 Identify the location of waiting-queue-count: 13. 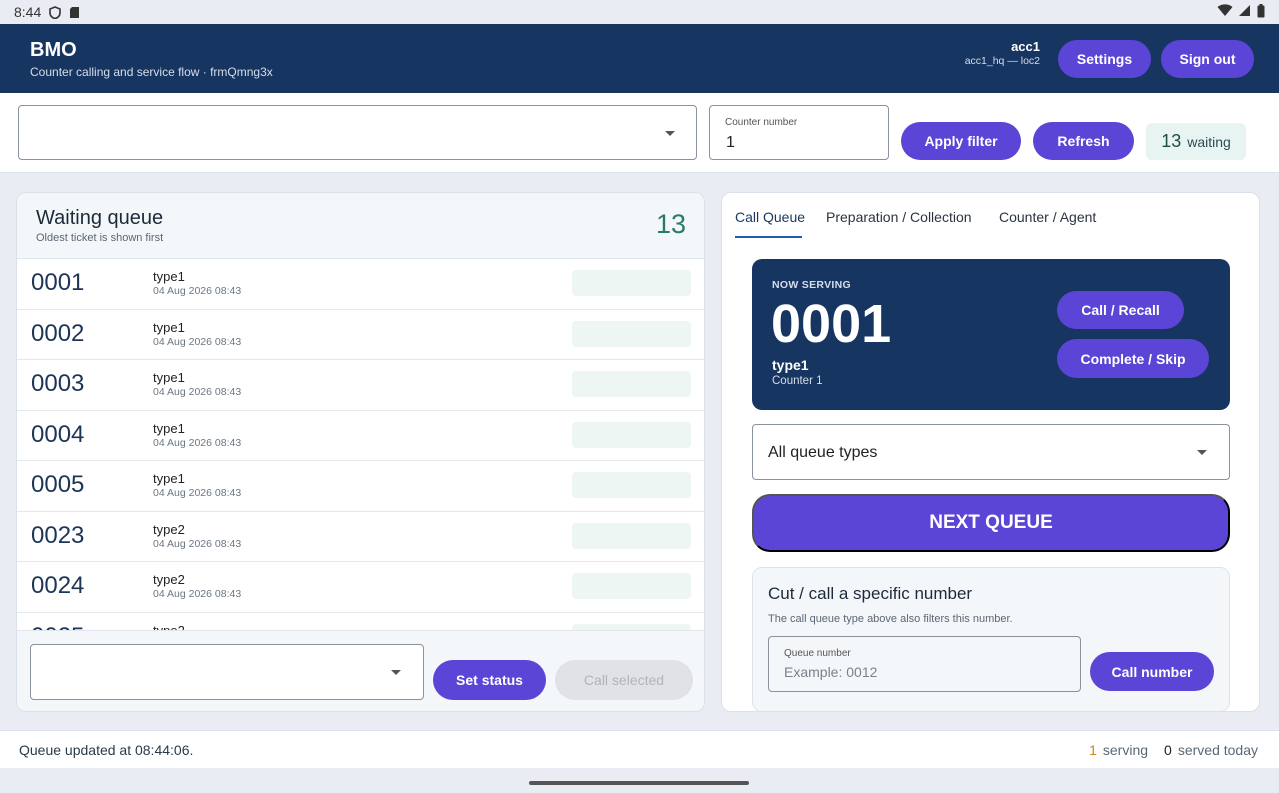
(670, 224).